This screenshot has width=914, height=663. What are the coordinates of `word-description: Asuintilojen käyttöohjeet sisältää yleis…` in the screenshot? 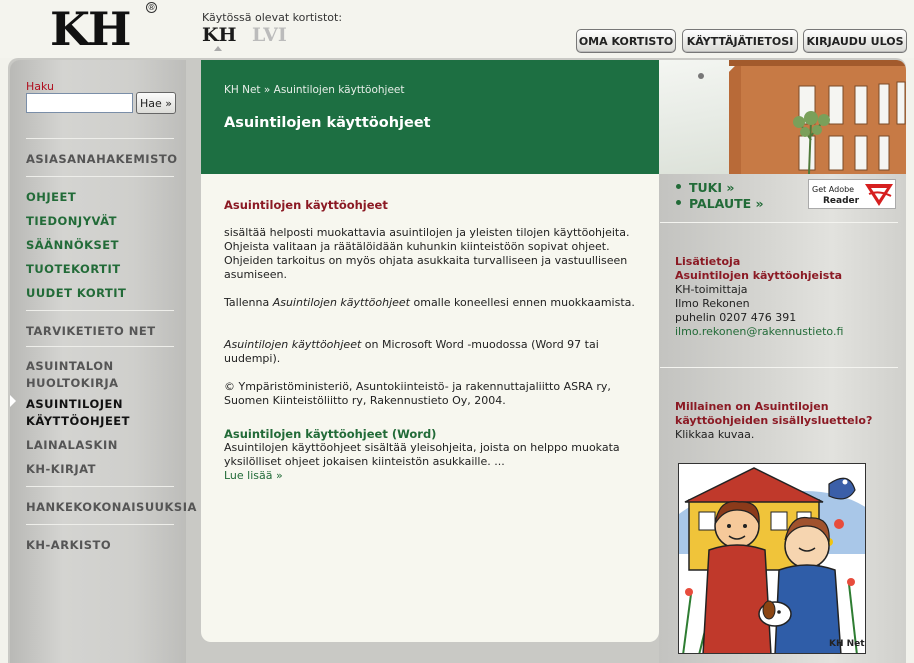 It's located at (422, 454).